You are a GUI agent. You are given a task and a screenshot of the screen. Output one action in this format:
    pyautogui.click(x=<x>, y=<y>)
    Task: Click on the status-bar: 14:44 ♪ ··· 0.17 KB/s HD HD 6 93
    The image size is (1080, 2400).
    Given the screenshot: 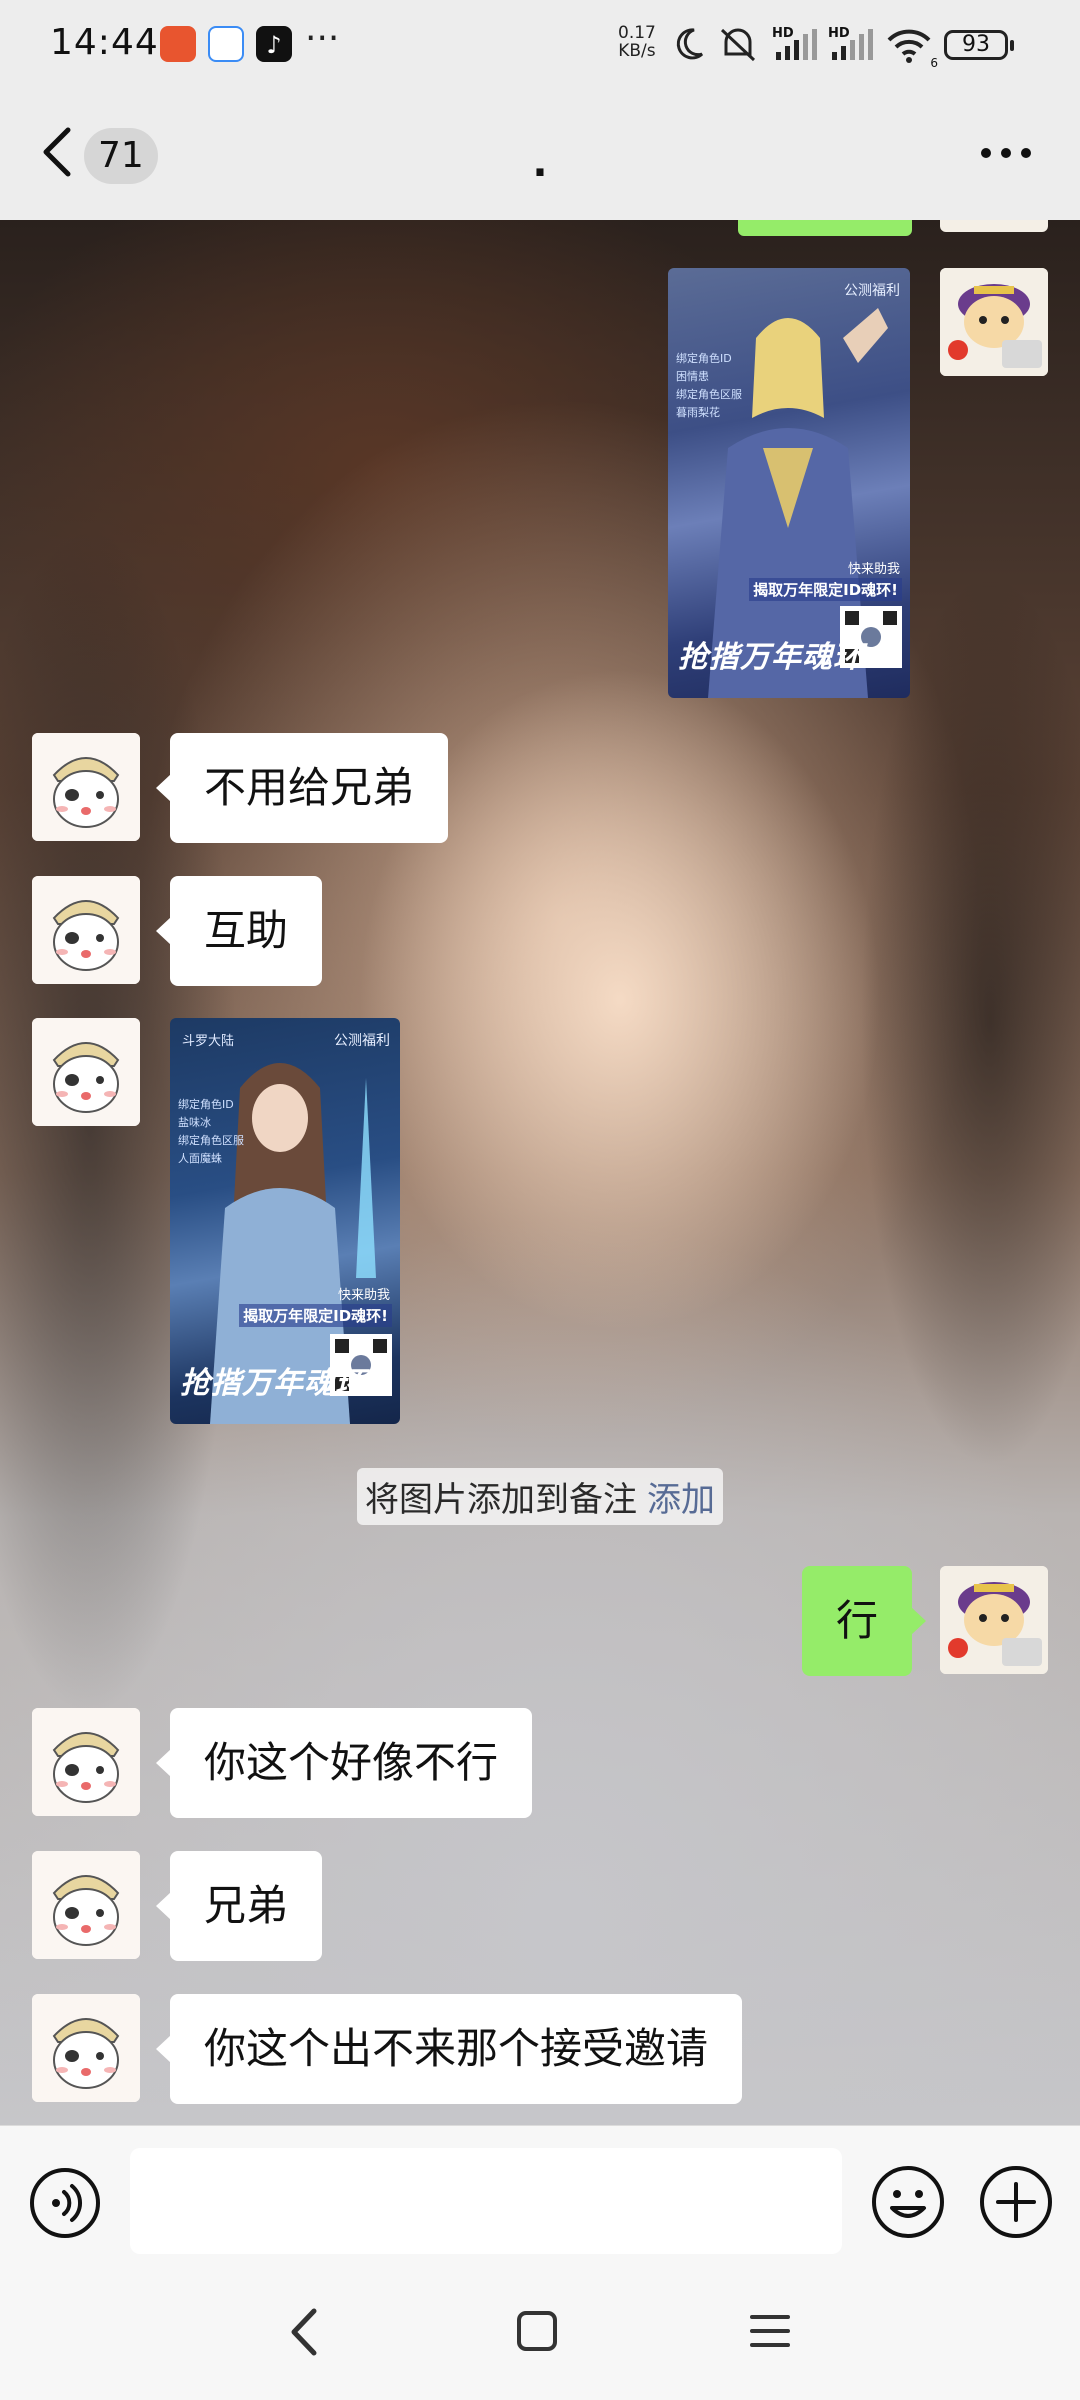 What is the action you would take?
    pyautogui.click(x=540, y=46)
    